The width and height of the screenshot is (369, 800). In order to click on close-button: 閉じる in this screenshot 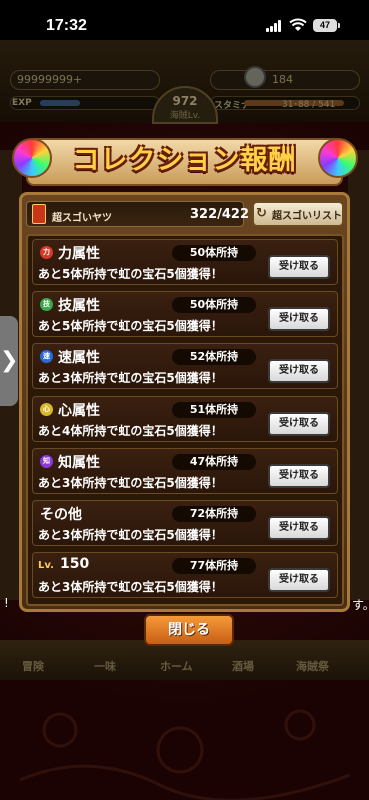, I will do `click(189, 630)`.